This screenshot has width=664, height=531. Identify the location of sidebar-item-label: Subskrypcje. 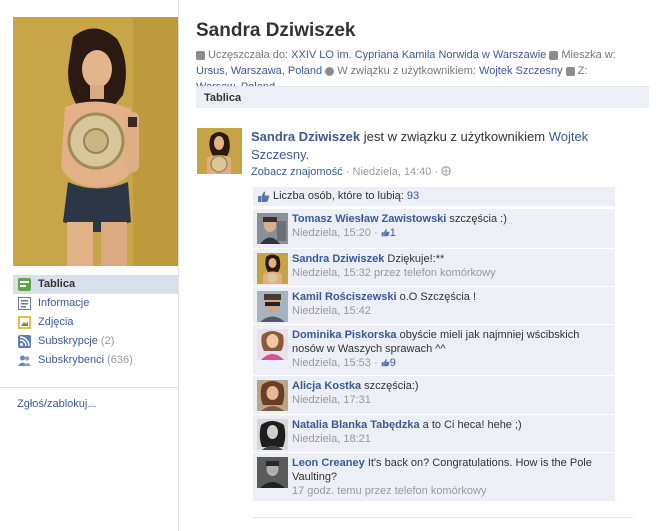
(68, 341).